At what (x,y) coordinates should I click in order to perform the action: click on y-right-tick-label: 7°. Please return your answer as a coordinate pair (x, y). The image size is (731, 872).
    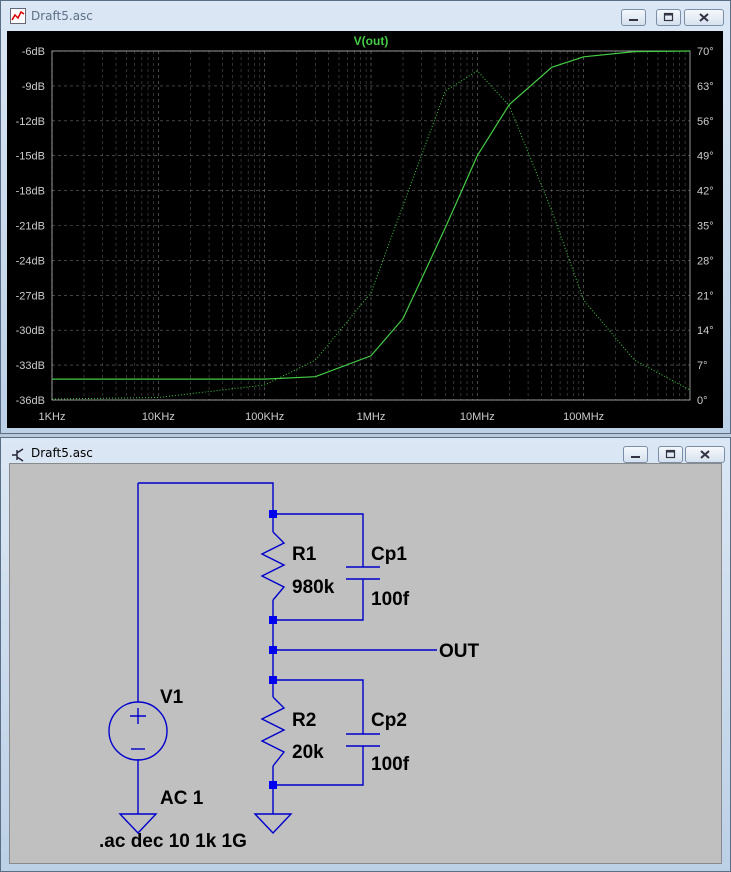
    Looking at the image, I should click on (702, 366).